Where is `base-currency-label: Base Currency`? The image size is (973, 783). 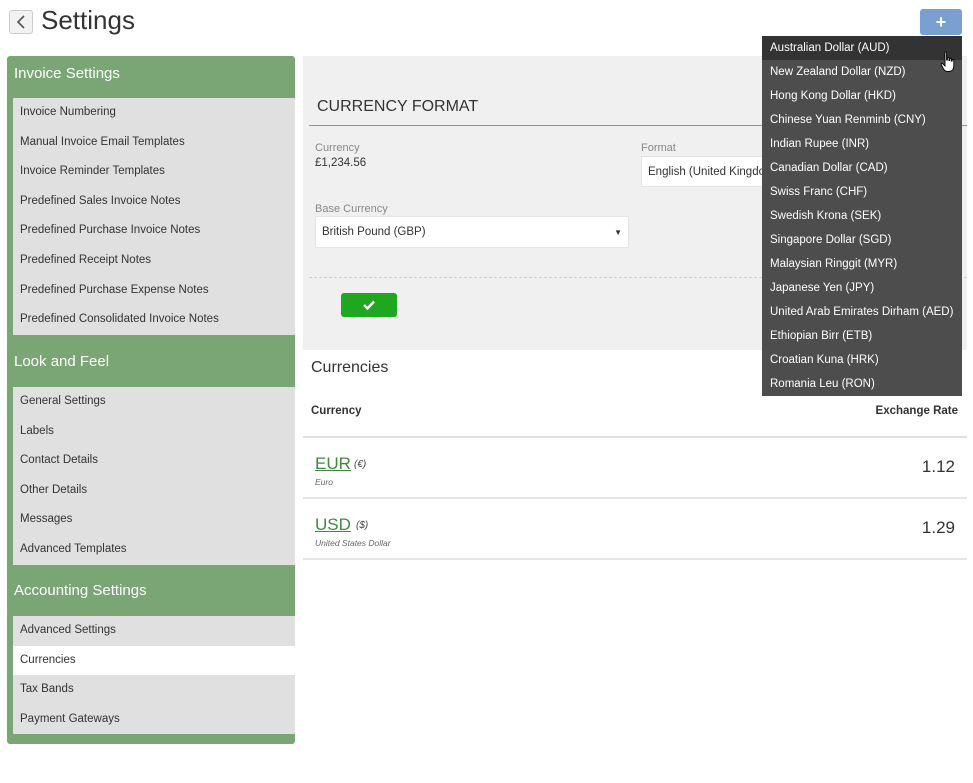
base-currency-label: Base Currency is located at coordinates (351, 209).